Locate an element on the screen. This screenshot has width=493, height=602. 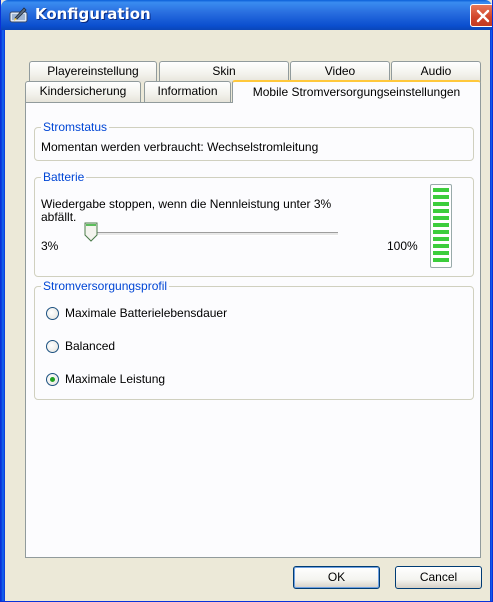
tab-mobile-stromversorgung: Mobile Stromversorgungseinstellungen is located at coordinates (356, 91).